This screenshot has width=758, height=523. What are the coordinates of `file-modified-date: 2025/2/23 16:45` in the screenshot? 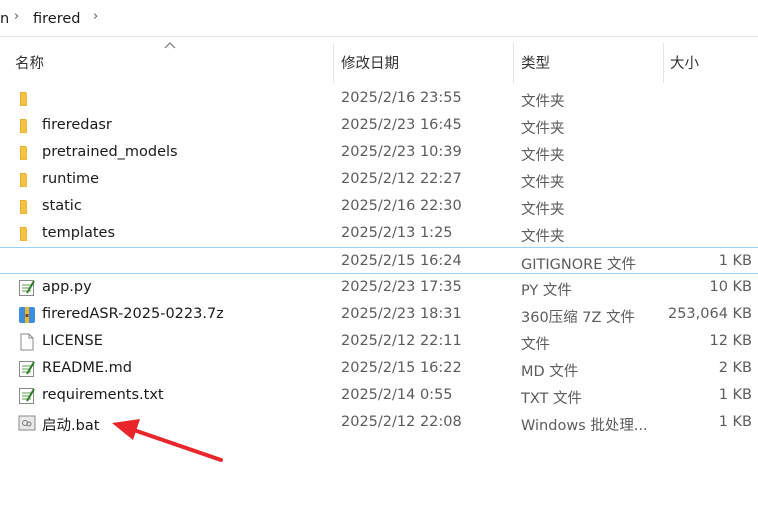 It's located at (401, 125).